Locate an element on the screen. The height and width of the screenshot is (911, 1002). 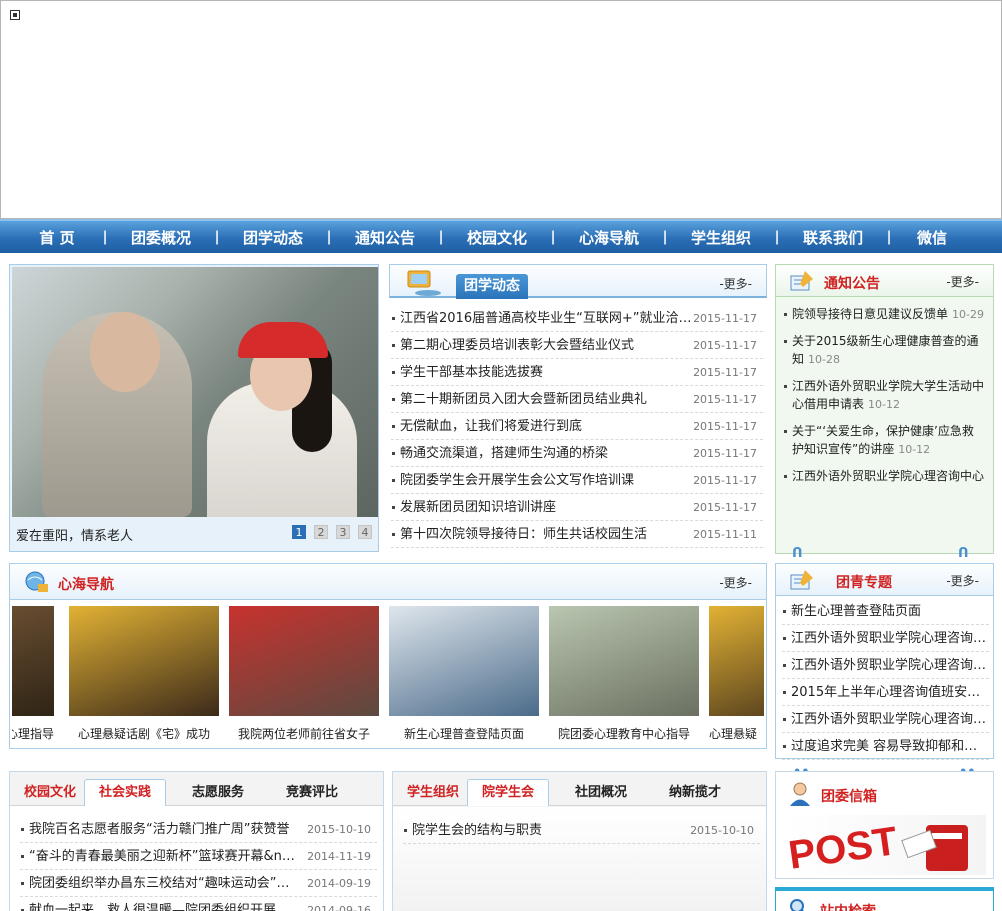
notice-item: 江西外语外贸职业学院大学生活动中心借用申请表 10-12 is located at coordinates (884, 395).